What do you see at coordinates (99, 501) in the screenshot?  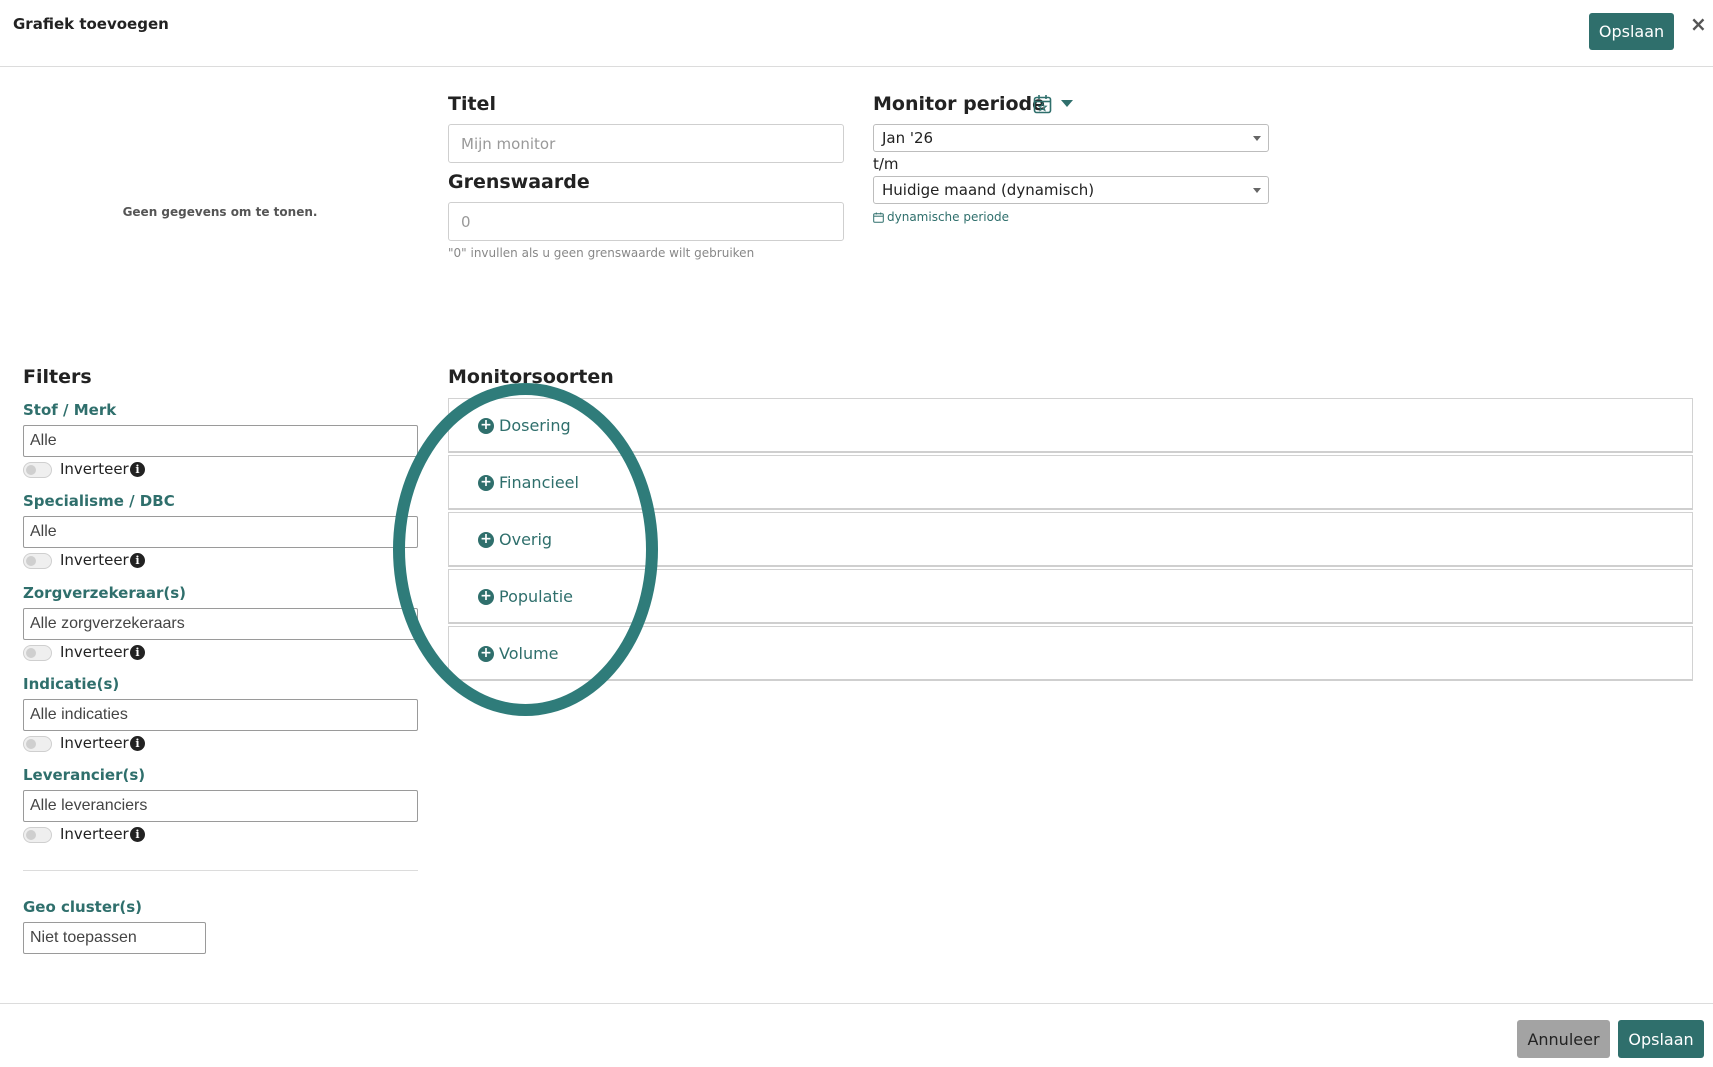 I see `filter-label-specialisme-dbc: Specialisme / DBC` at bounding box center [99, 501].